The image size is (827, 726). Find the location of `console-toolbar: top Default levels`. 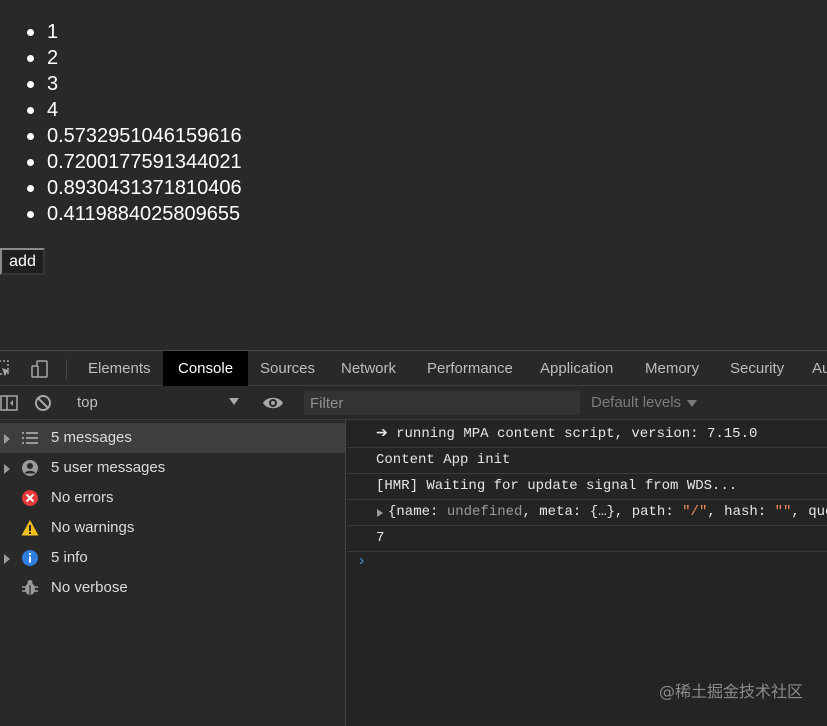

console-toolbar: top Default levels is located at coordinates (413, 403).